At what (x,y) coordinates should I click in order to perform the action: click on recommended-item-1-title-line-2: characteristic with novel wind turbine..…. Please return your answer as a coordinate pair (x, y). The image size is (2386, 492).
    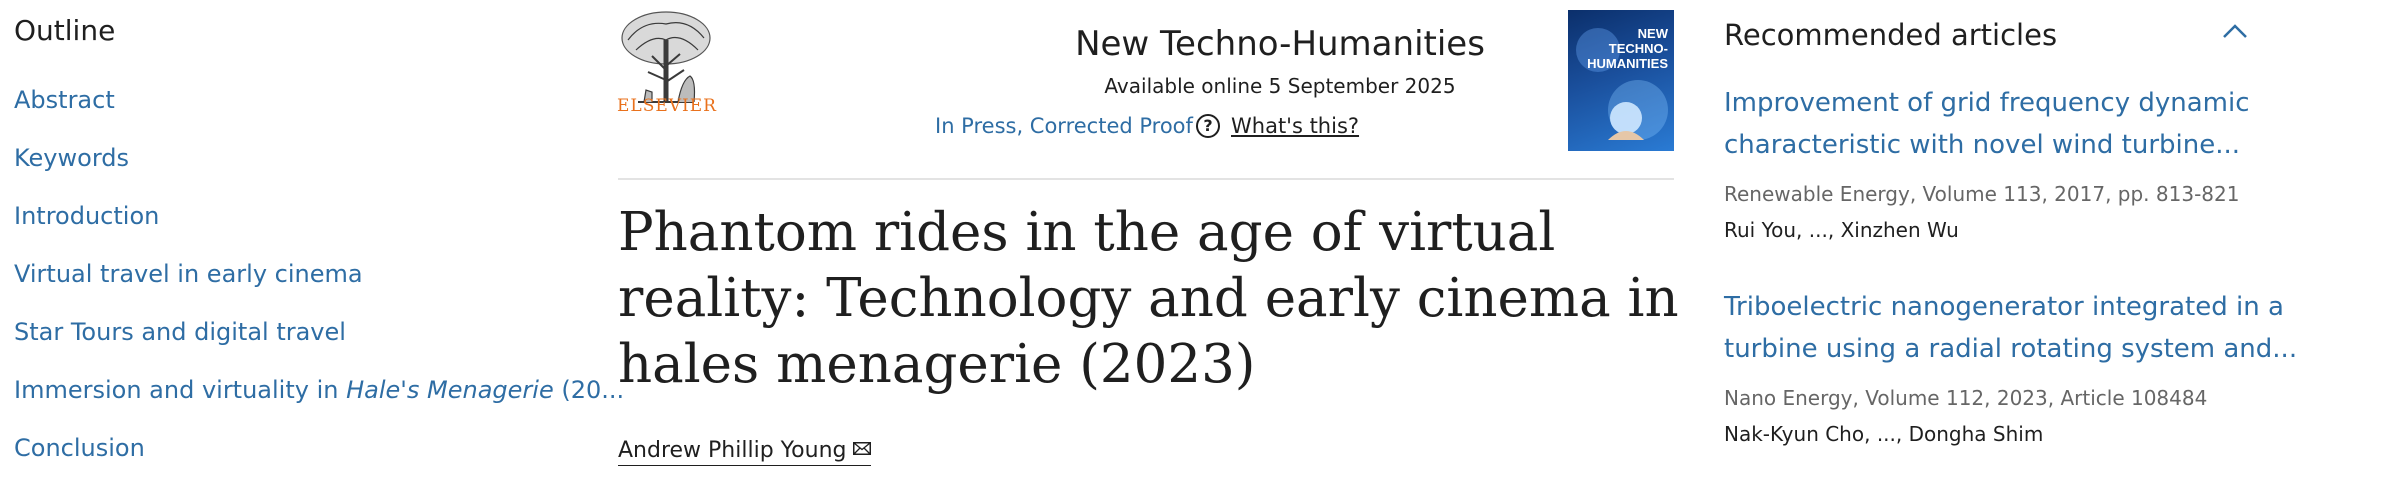
    Looking at the image, I should click on (1982, 145).